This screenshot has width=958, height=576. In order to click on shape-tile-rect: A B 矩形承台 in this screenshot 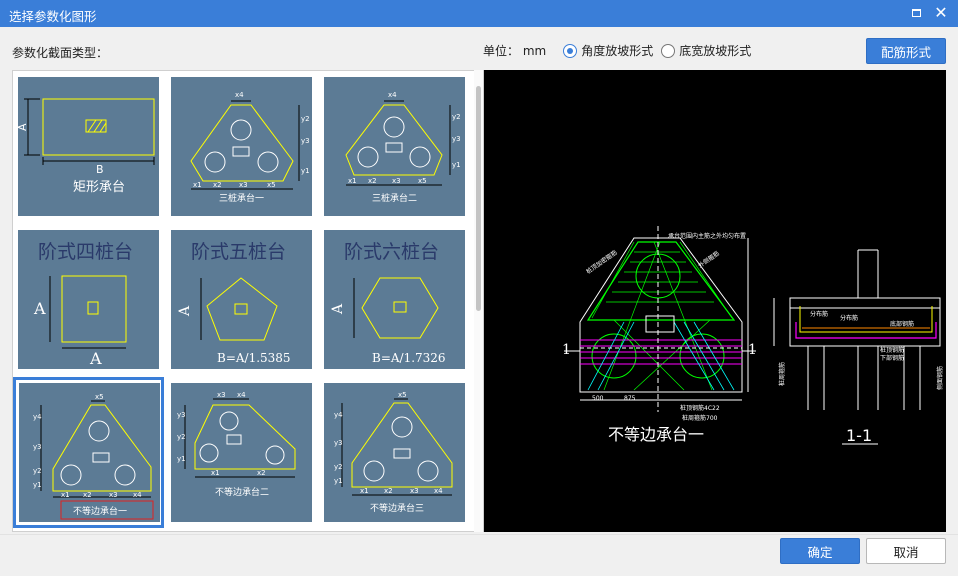, I will do `click(88, 146)`.